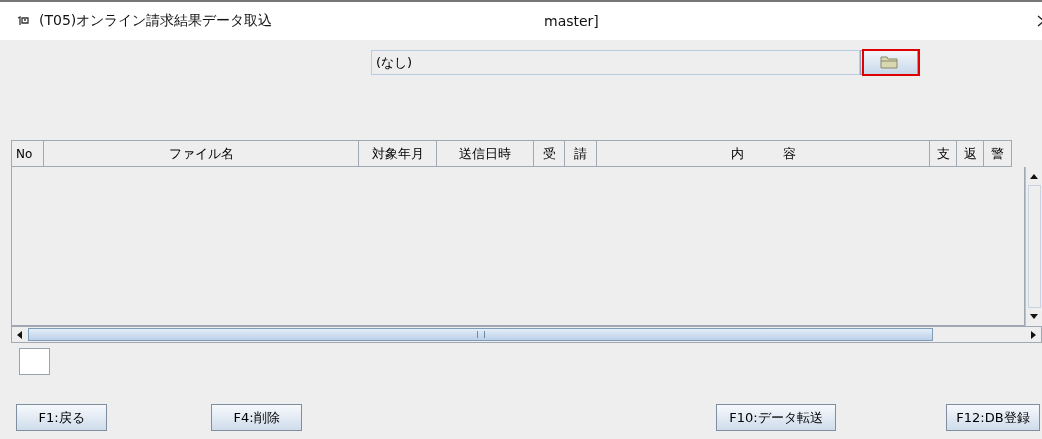 The image size is (1042, 439). What do you see at coordinates (34, 361) in the screenshot?
I see `small-input-field` at bounding box center [34, 361].